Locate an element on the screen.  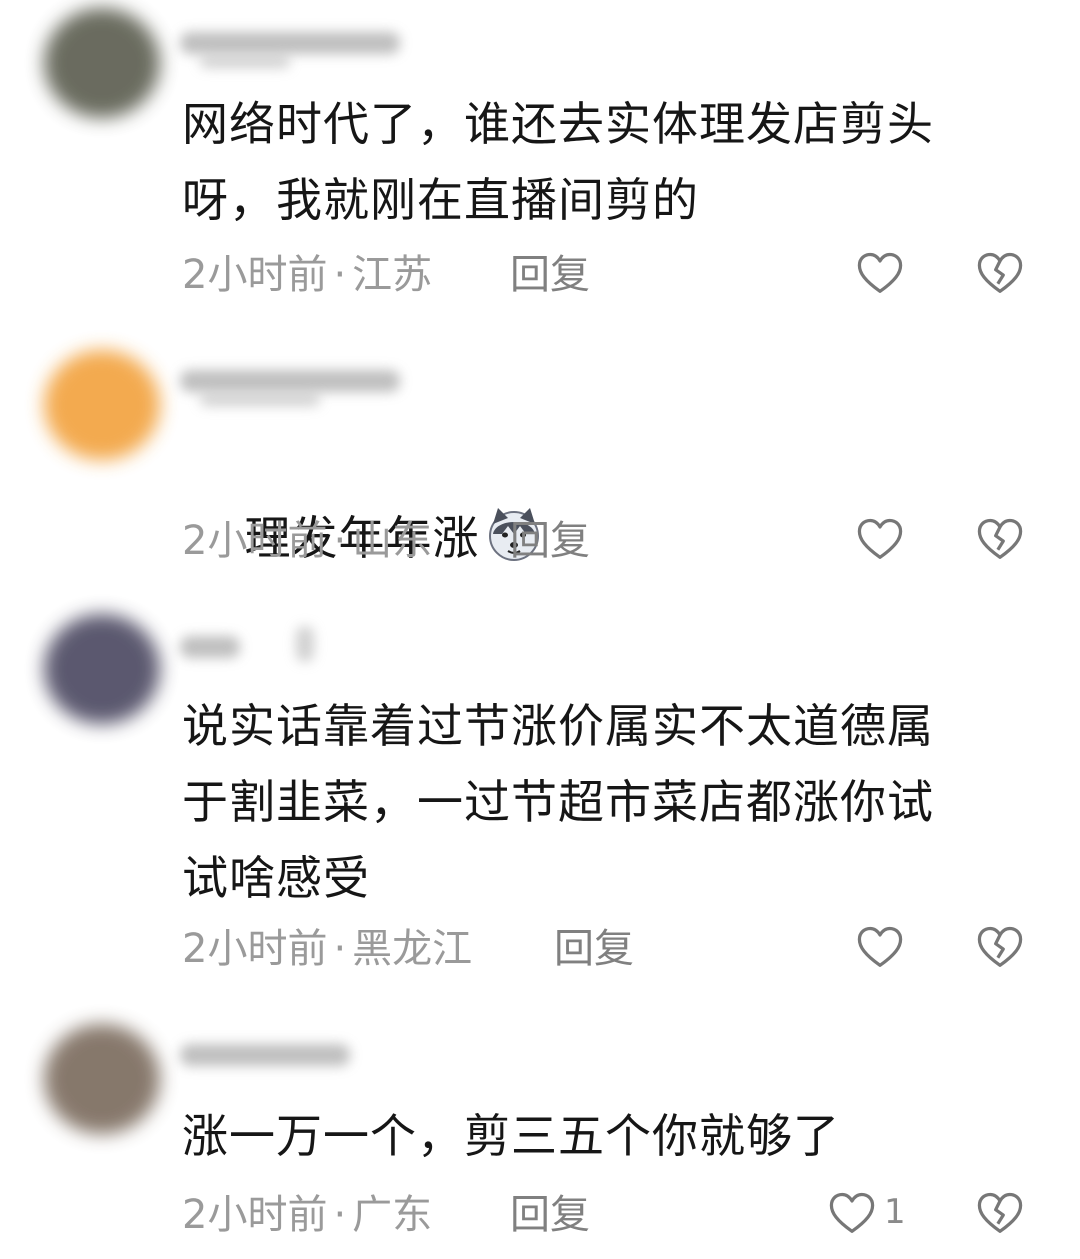
comment-meta: 2小时前 · 黑龙江 is located at coordinates (327, 949).